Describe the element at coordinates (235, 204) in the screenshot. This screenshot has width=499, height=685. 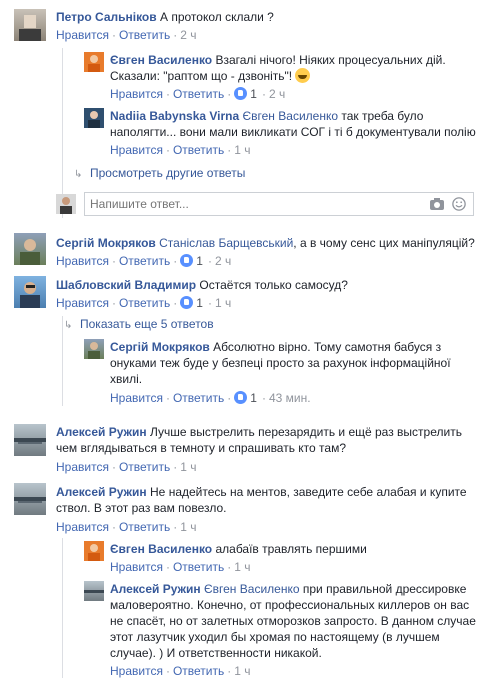
I see `reply-input` at that location.